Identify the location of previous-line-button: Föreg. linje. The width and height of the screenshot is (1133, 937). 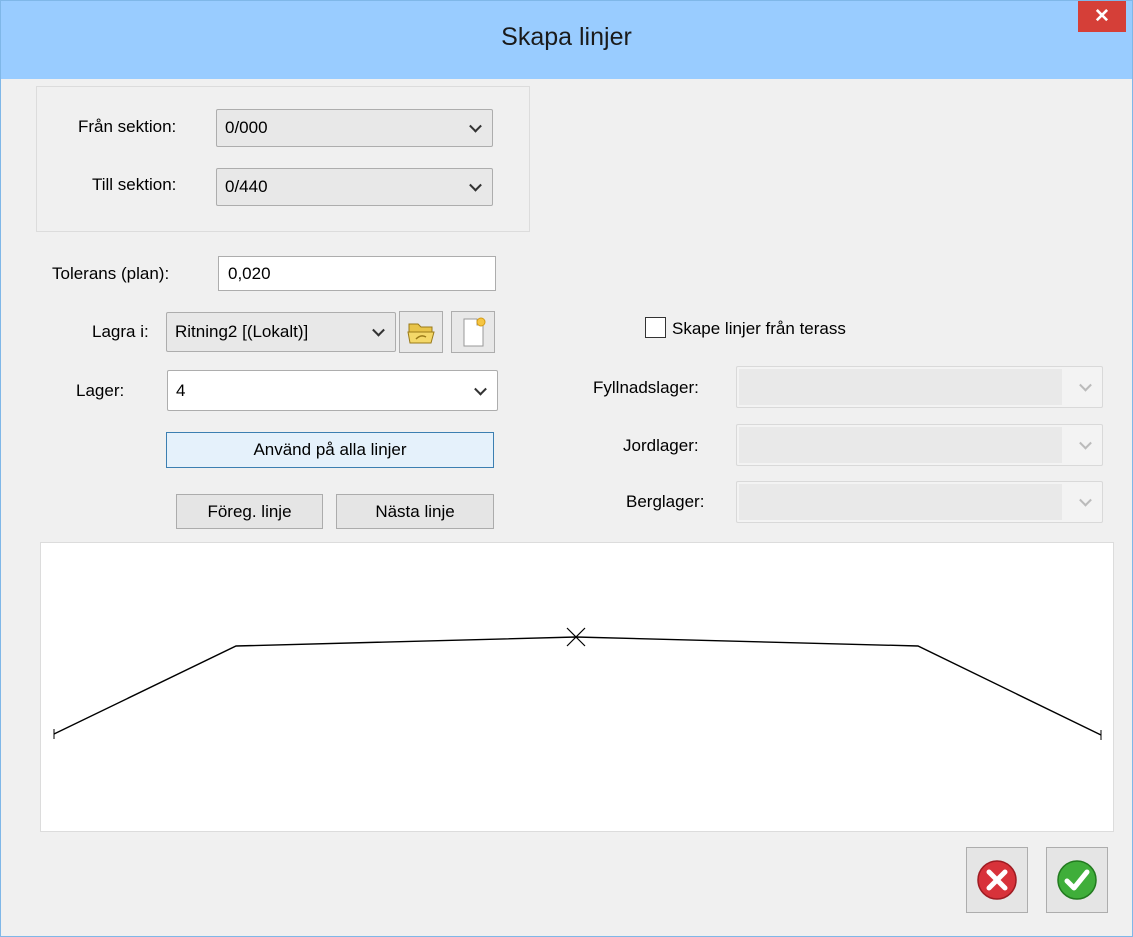
(249, 511).